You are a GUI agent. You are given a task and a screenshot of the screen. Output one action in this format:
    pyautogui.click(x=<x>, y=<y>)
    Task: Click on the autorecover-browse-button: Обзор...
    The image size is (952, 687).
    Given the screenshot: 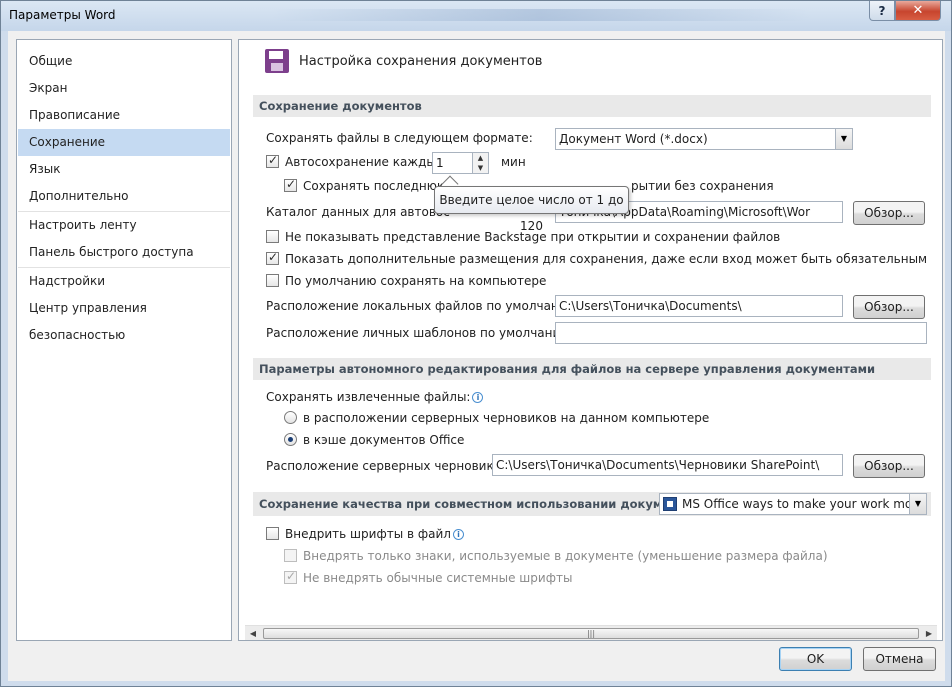 What is the action you would take?
    pyautogui.click(x=889, y=213)
    